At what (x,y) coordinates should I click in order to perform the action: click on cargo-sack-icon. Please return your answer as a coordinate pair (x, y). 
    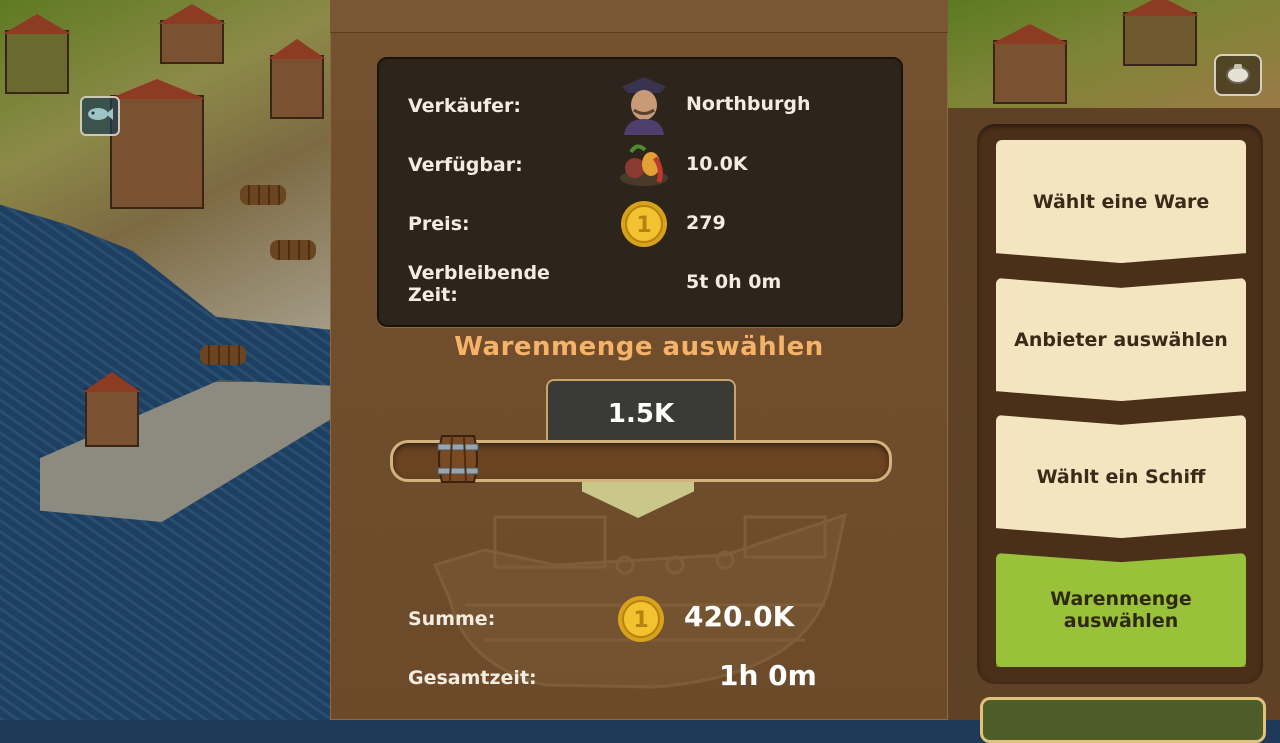
    Looking at the image, I should click on (1238, 75).